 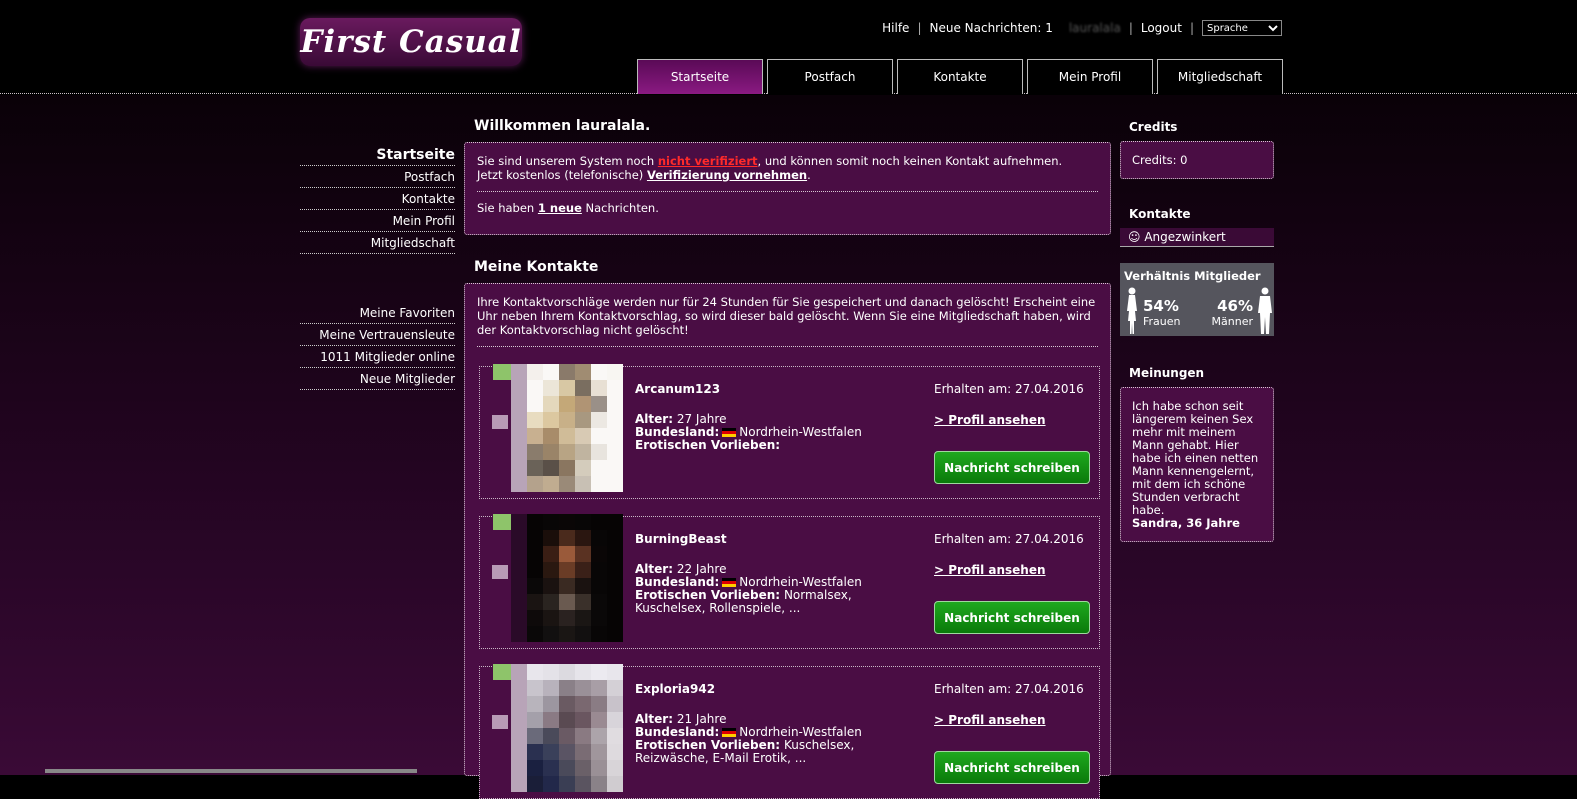 What do you see at coordinates (727, 175) in the screenshot?
I see `verify-link: Verifizierung vornehmen` at bounding box center [727, 175].